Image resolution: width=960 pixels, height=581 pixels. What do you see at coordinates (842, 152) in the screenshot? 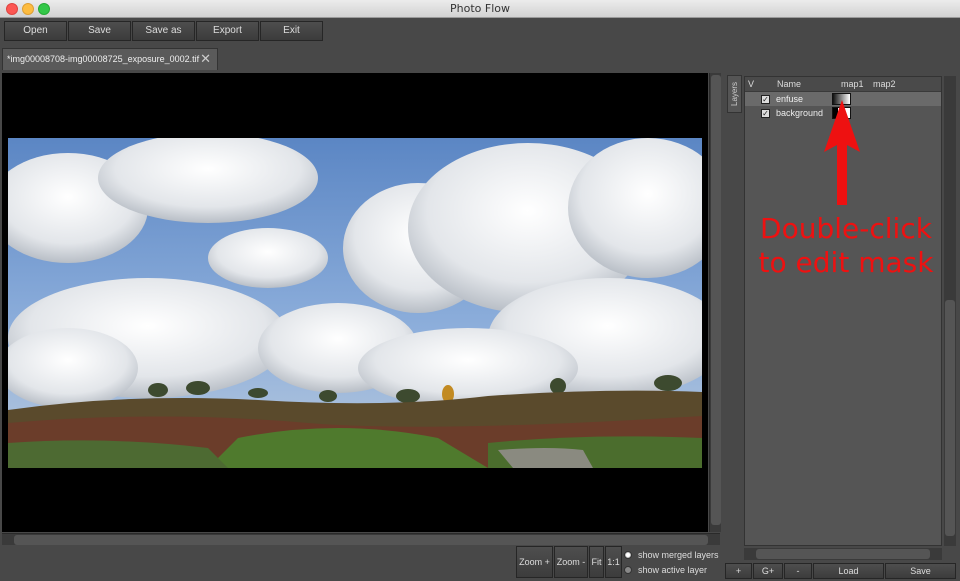
I see `annotation-arrow-icon` at bounding box center [842, 152].